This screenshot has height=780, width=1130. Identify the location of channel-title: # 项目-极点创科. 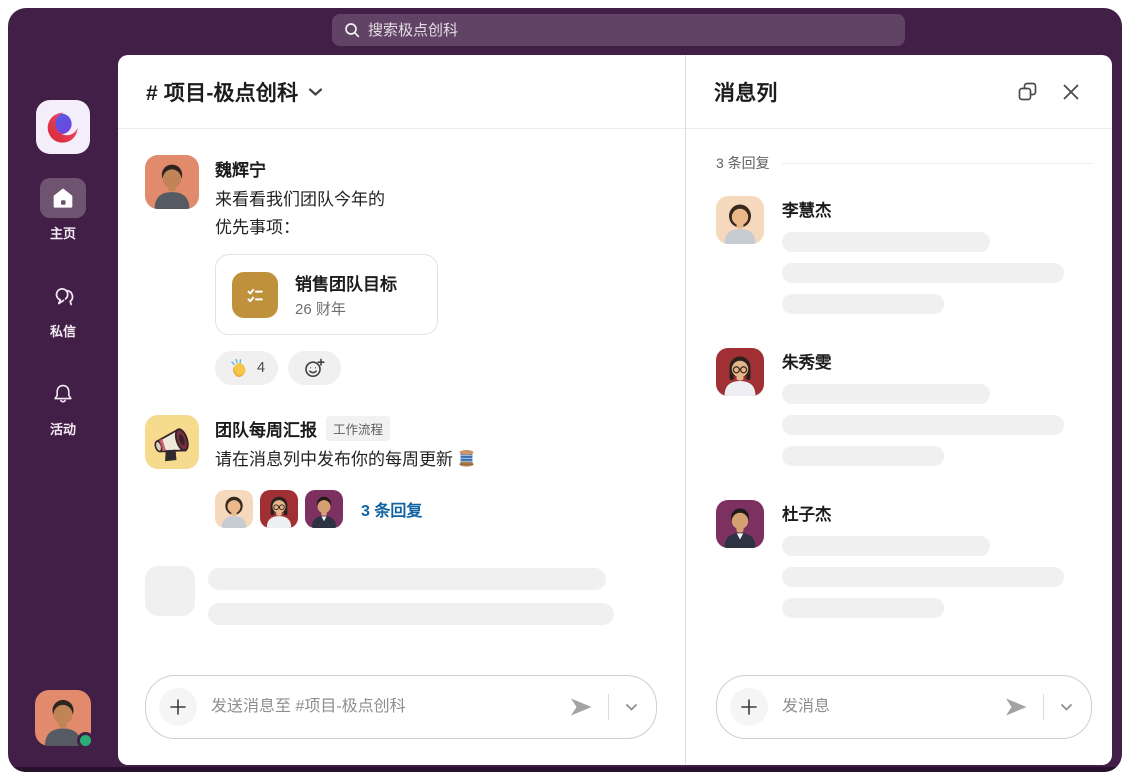
(222, 93).